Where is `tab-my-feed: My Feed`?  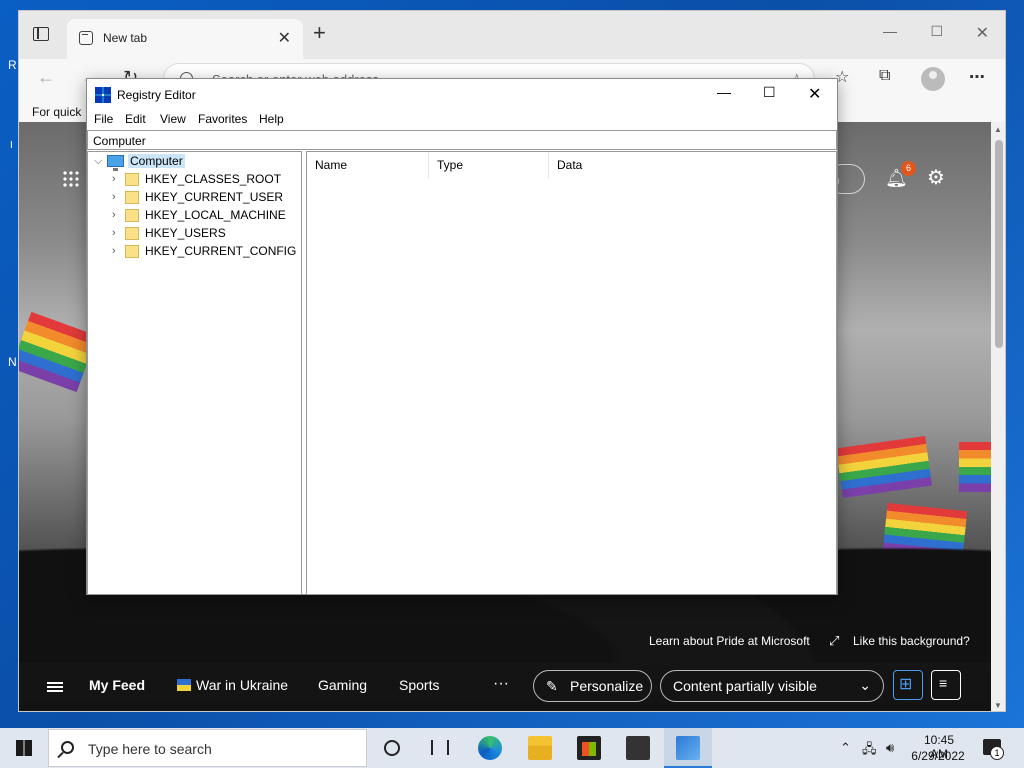
tab-my-feed: My Feed is located at coordinates (117, 685).